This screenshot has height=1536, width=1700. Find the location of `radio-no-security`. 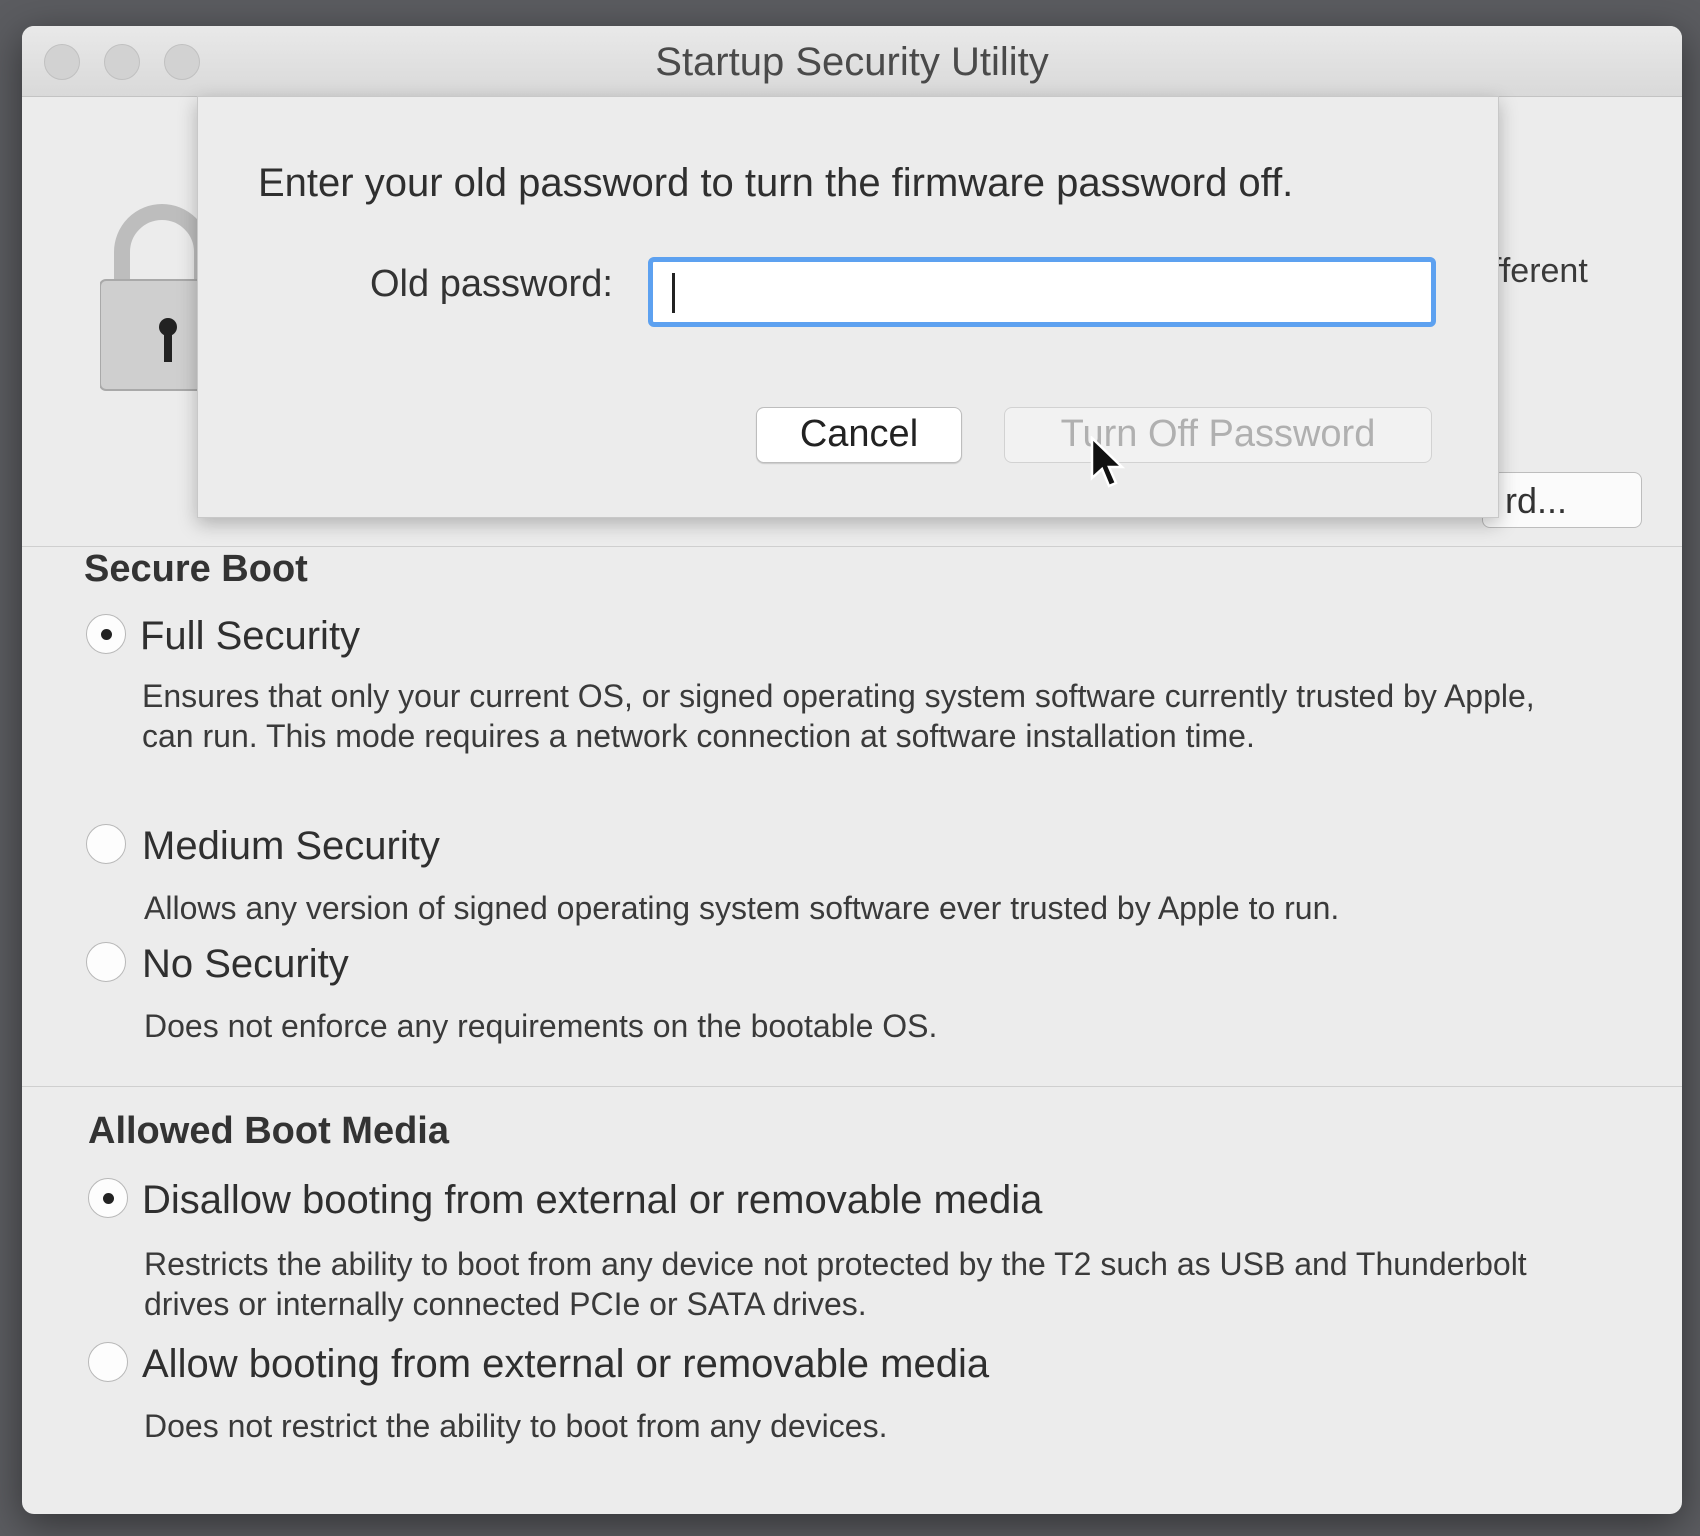

radio-no-security is located at coordinates (106, 962).